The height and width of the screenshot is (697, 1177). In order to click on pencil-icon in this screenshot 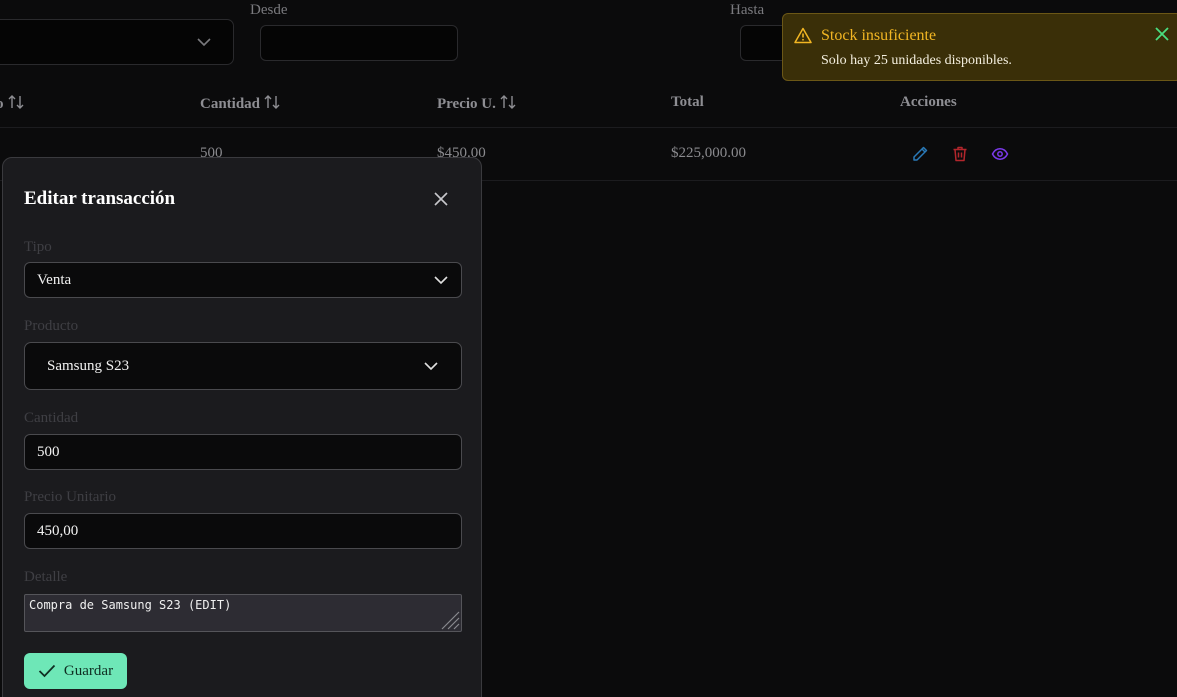, I will do `click(920, 154)`.